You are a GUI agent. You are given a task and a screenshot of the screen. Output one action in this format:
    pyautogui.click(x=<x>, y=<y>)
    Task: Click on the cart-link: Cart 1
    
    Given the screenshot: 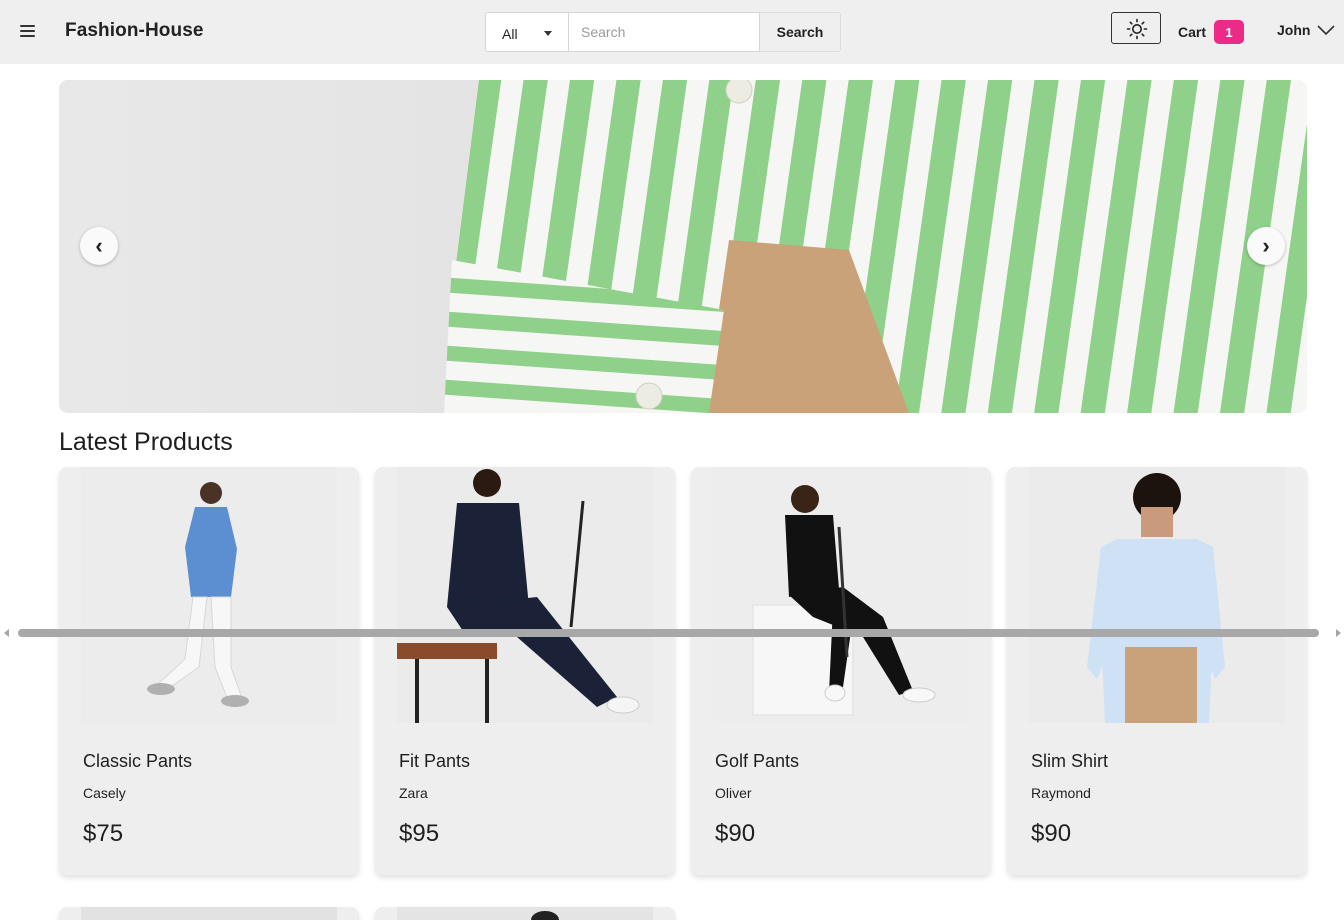 What is the action you would take?
    pyautogui.click(x=1211, y=32)
    